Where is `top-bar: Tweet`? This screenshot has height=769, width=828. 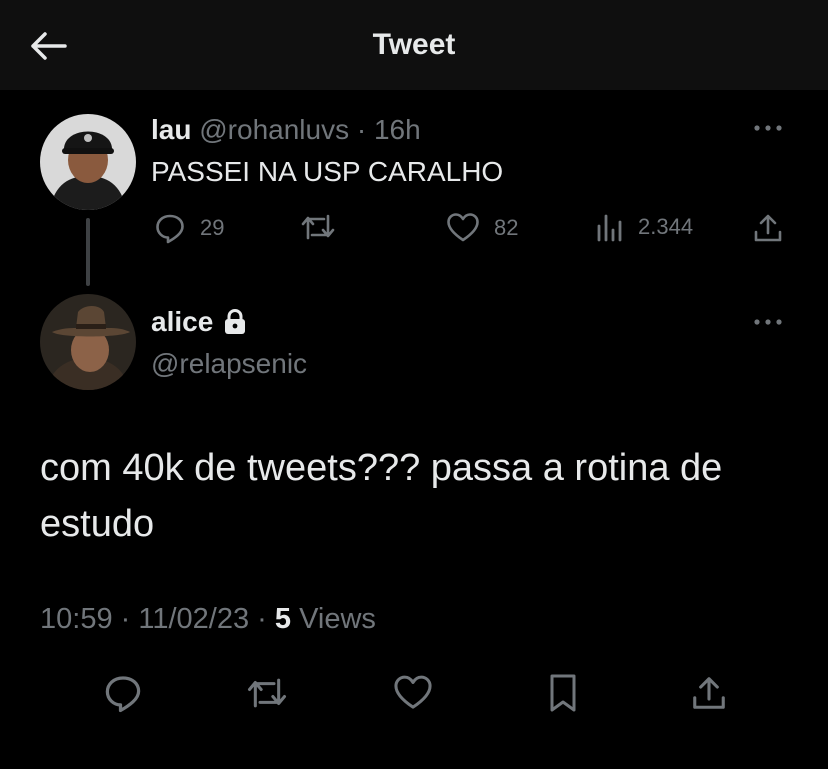
top-bar: Tweet is located at coordinates (414, 45).